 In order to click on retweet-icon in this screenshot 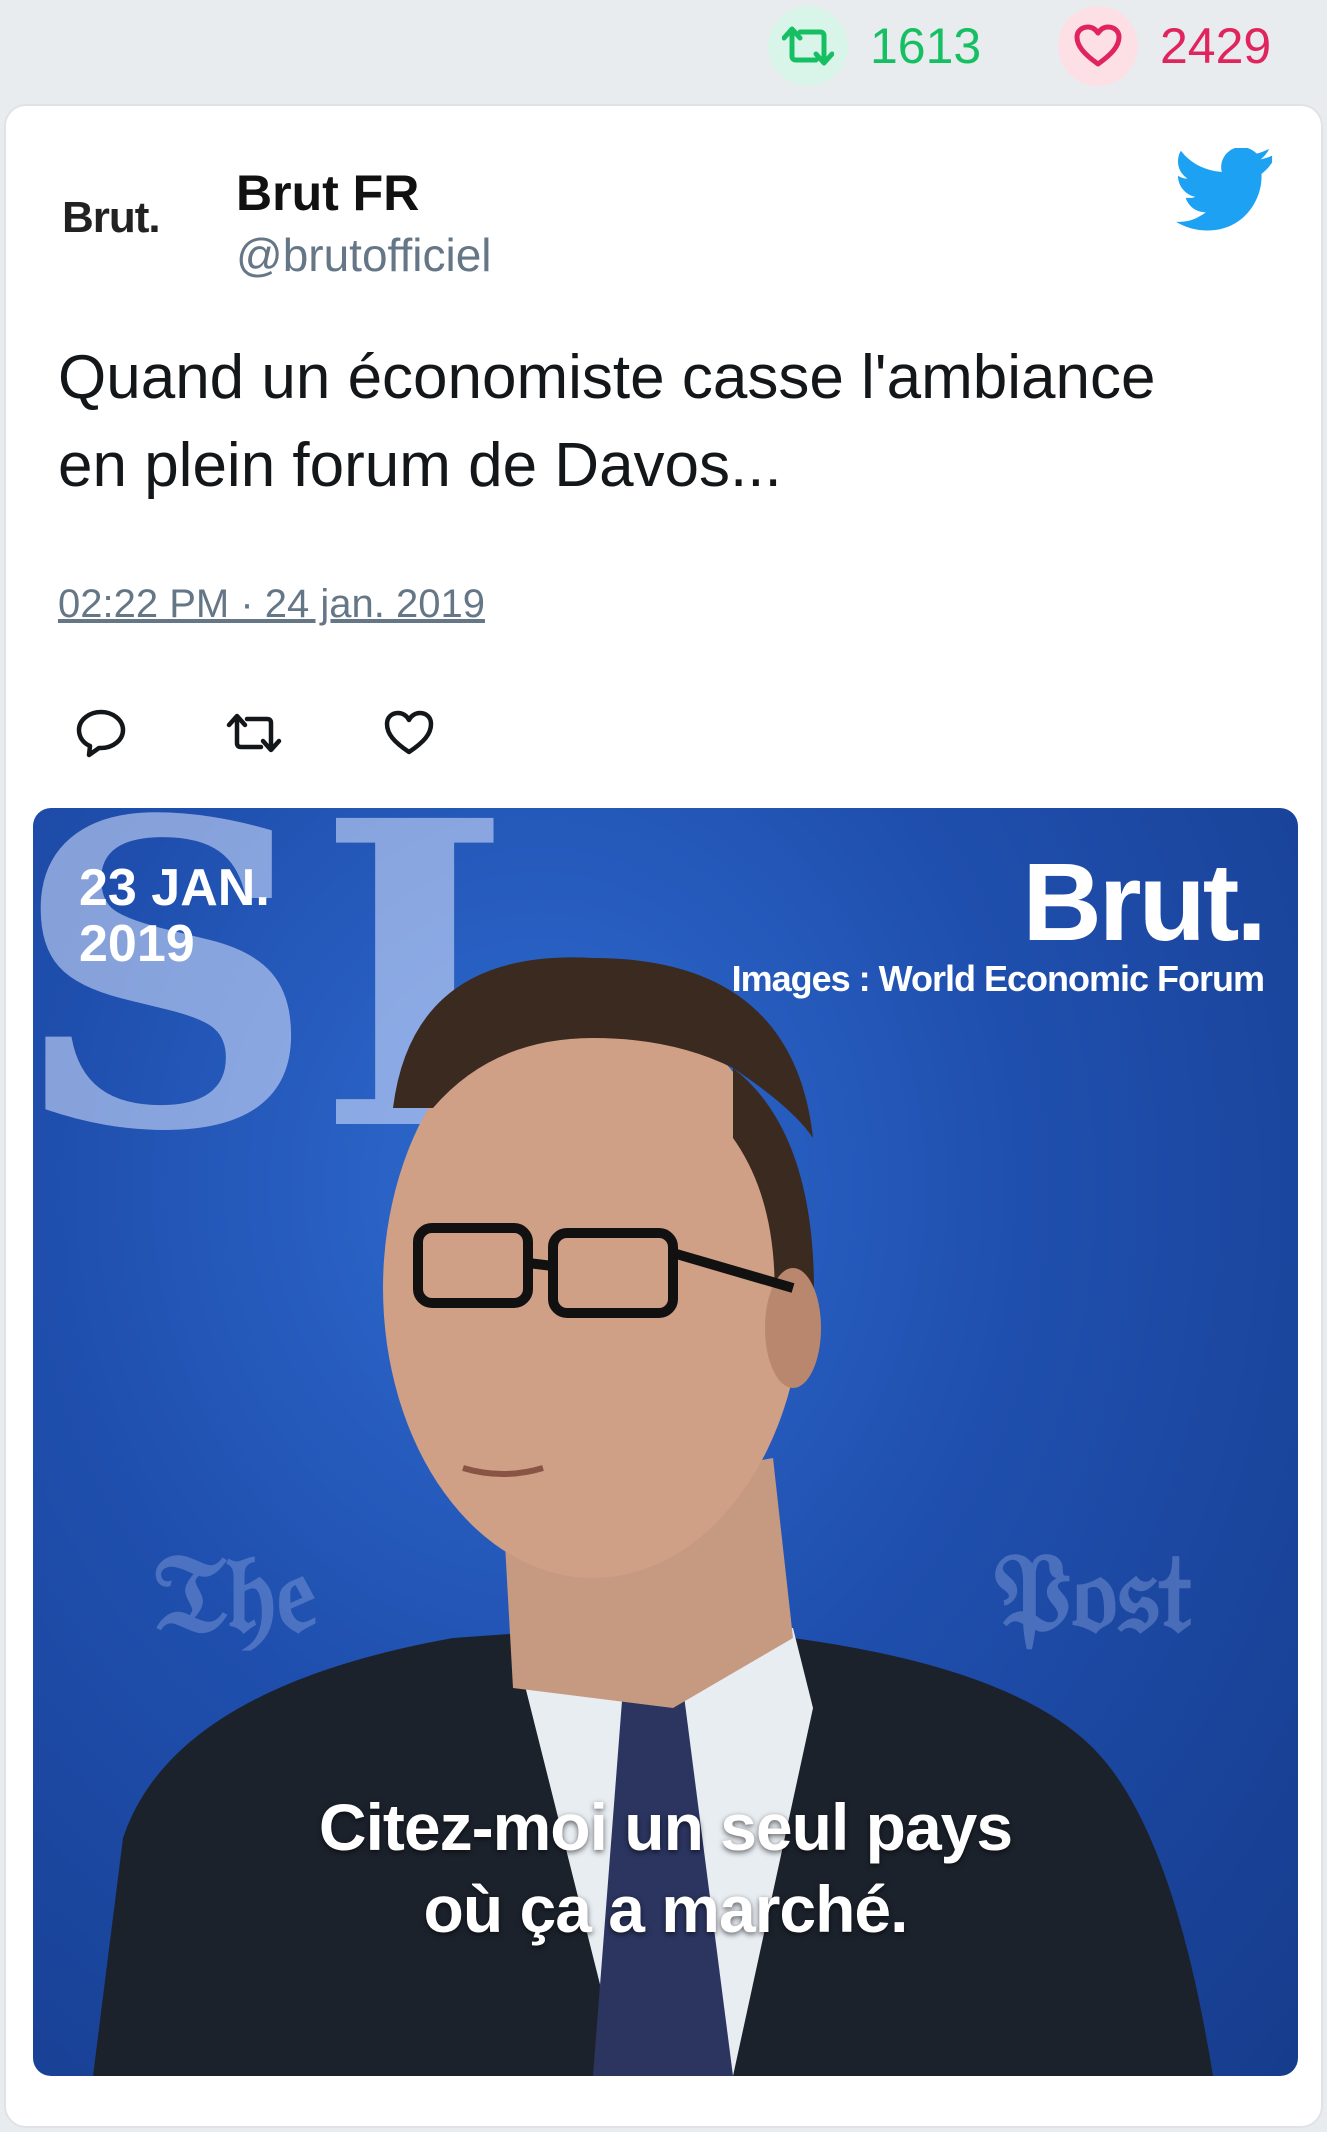, I will do `click(808, 46)`.